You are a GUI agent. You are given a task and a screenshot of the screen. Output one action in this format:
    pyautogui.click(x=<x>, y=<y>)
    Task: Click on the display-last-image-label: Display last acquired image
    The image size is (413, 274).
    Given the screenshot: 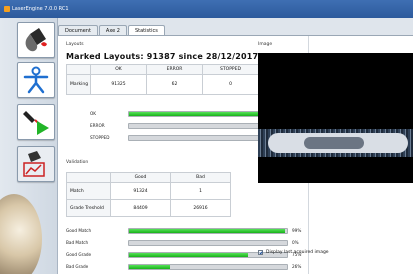 What is the action you would take?
    pyautogui.click(x=297, y=252)
    